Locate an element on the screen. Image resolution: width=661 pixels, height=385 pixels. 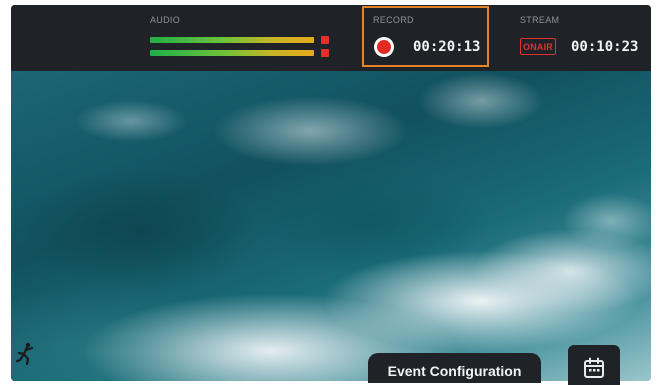
stream-label: STREAM is located at coordinates (540, 20).